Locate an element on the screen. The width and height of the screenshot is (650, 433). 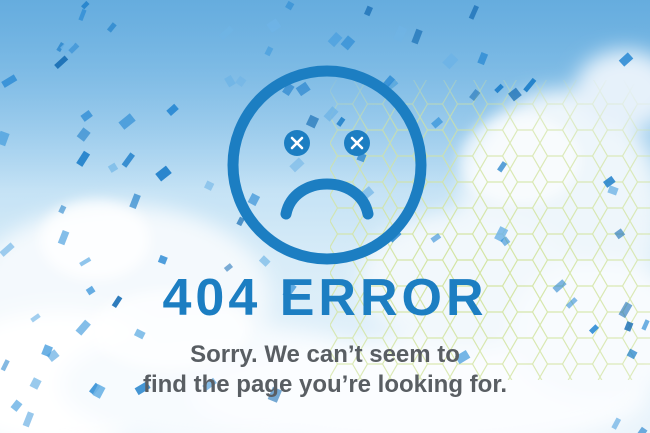
right-eye-icon is located at coordinates (357, 143).